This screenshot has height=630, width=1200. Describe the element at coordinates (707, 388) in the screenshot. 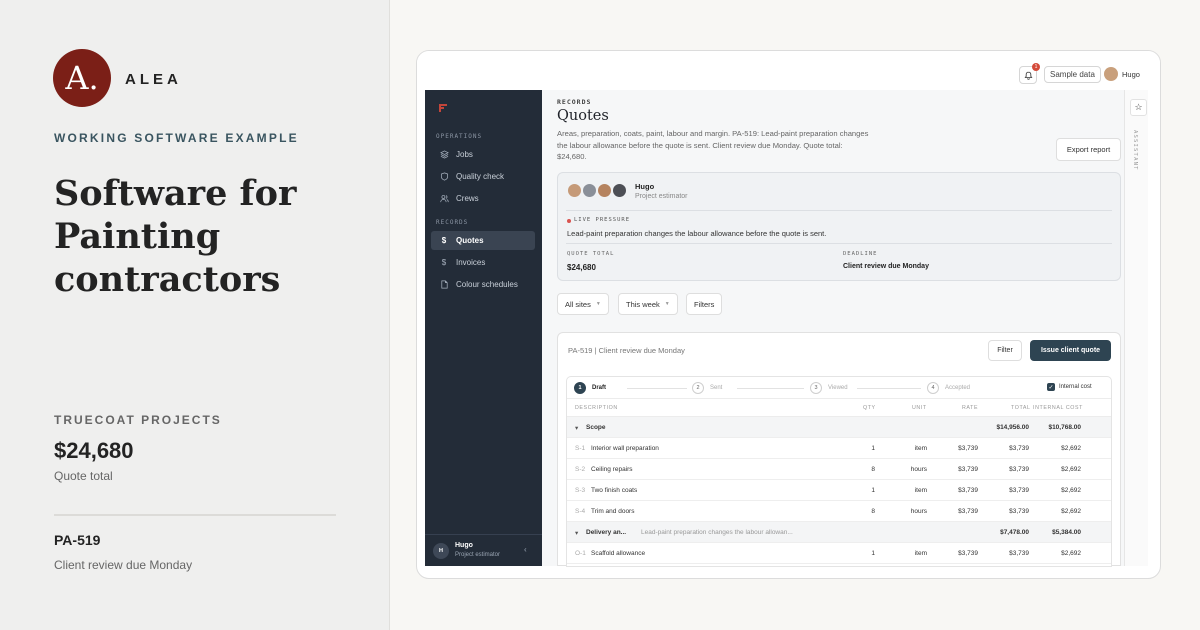

I see `step-sent: 2 Sent` at that location.